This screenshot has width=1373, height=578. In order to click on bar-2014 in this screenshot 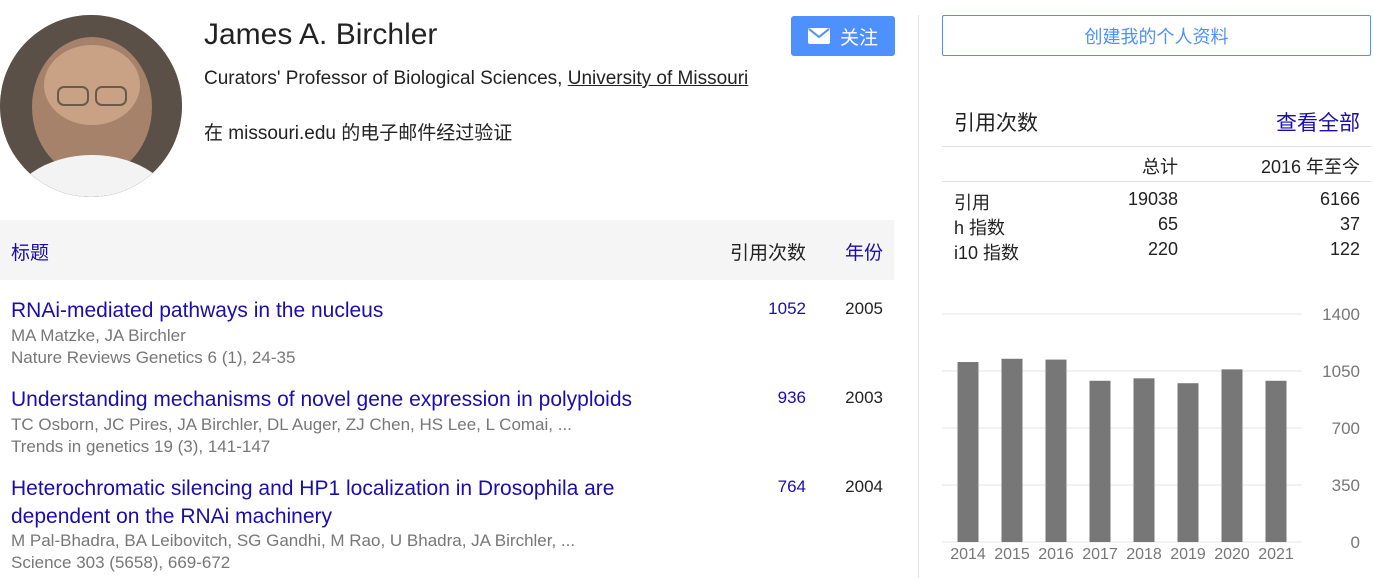, I will do `click(968, 452)`.